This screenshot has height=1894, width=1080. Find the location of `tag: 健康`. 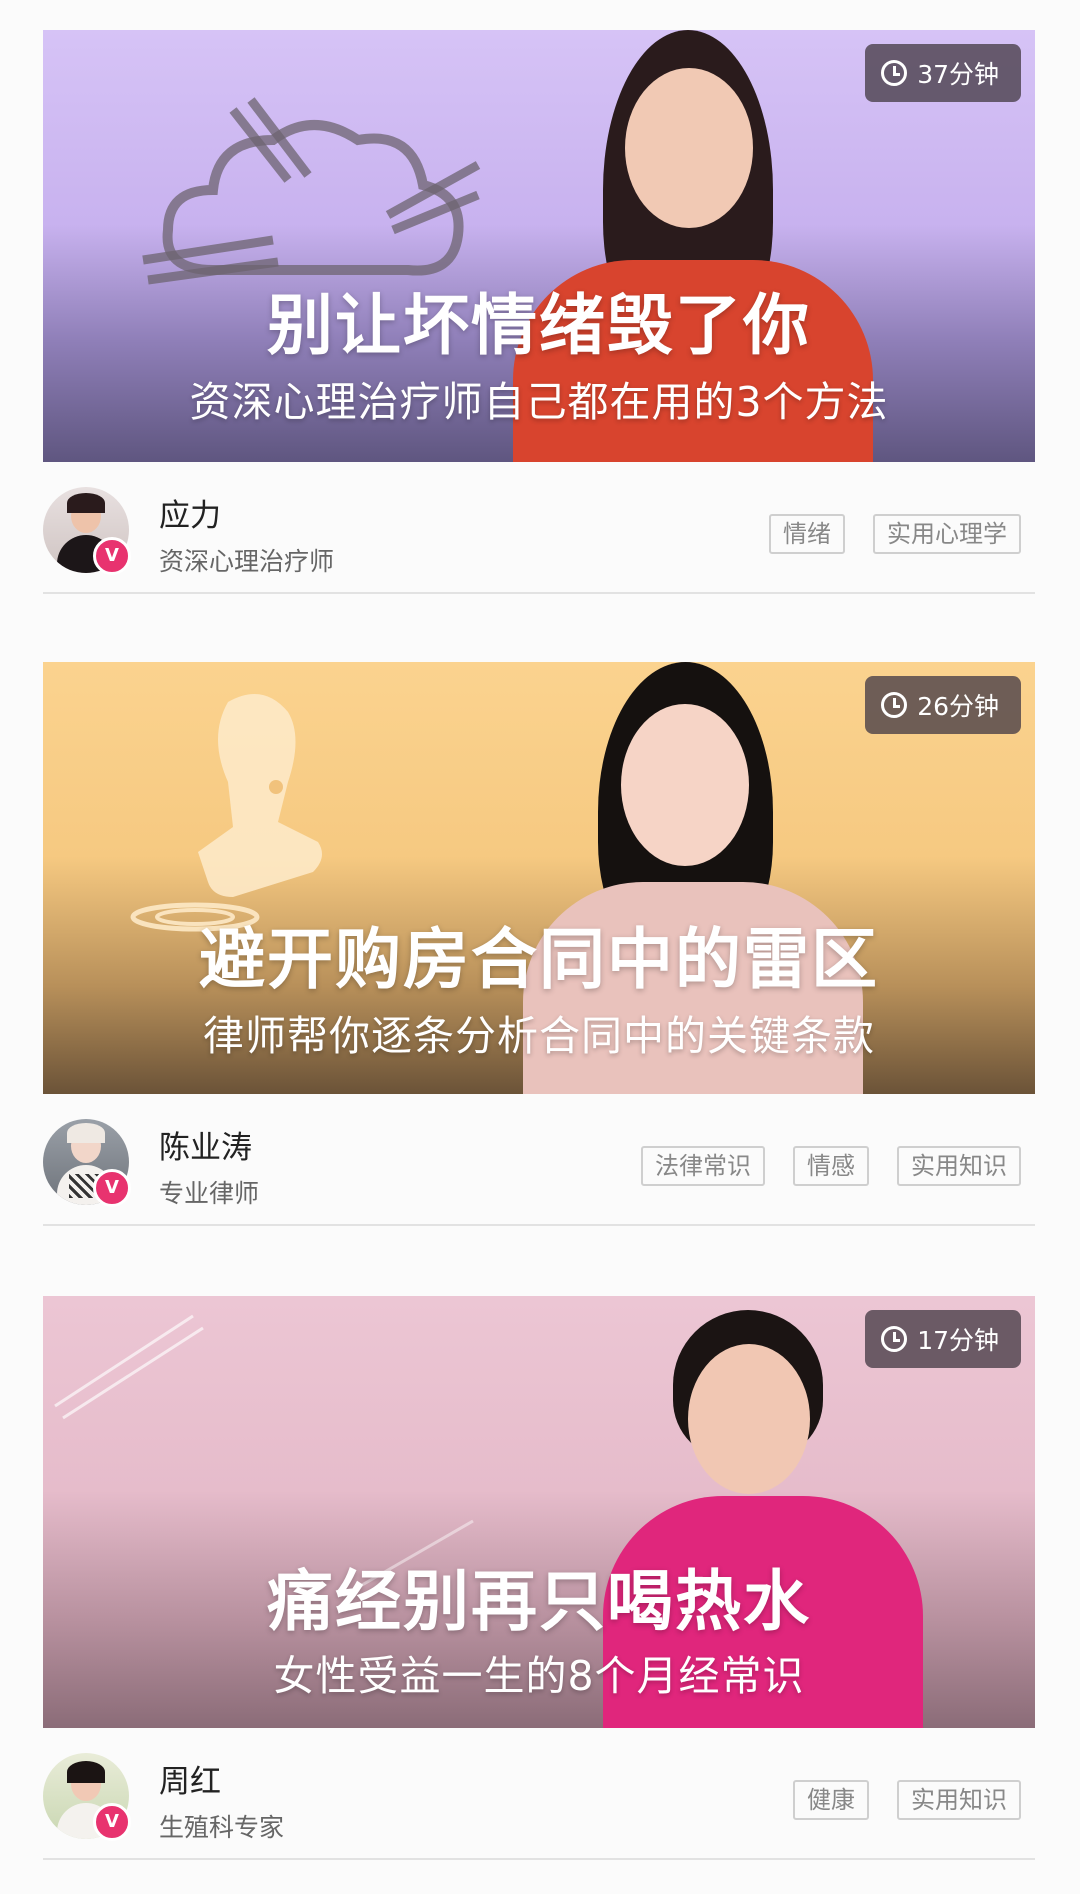

tag: 健康 is located at coordinates (831, 1800).